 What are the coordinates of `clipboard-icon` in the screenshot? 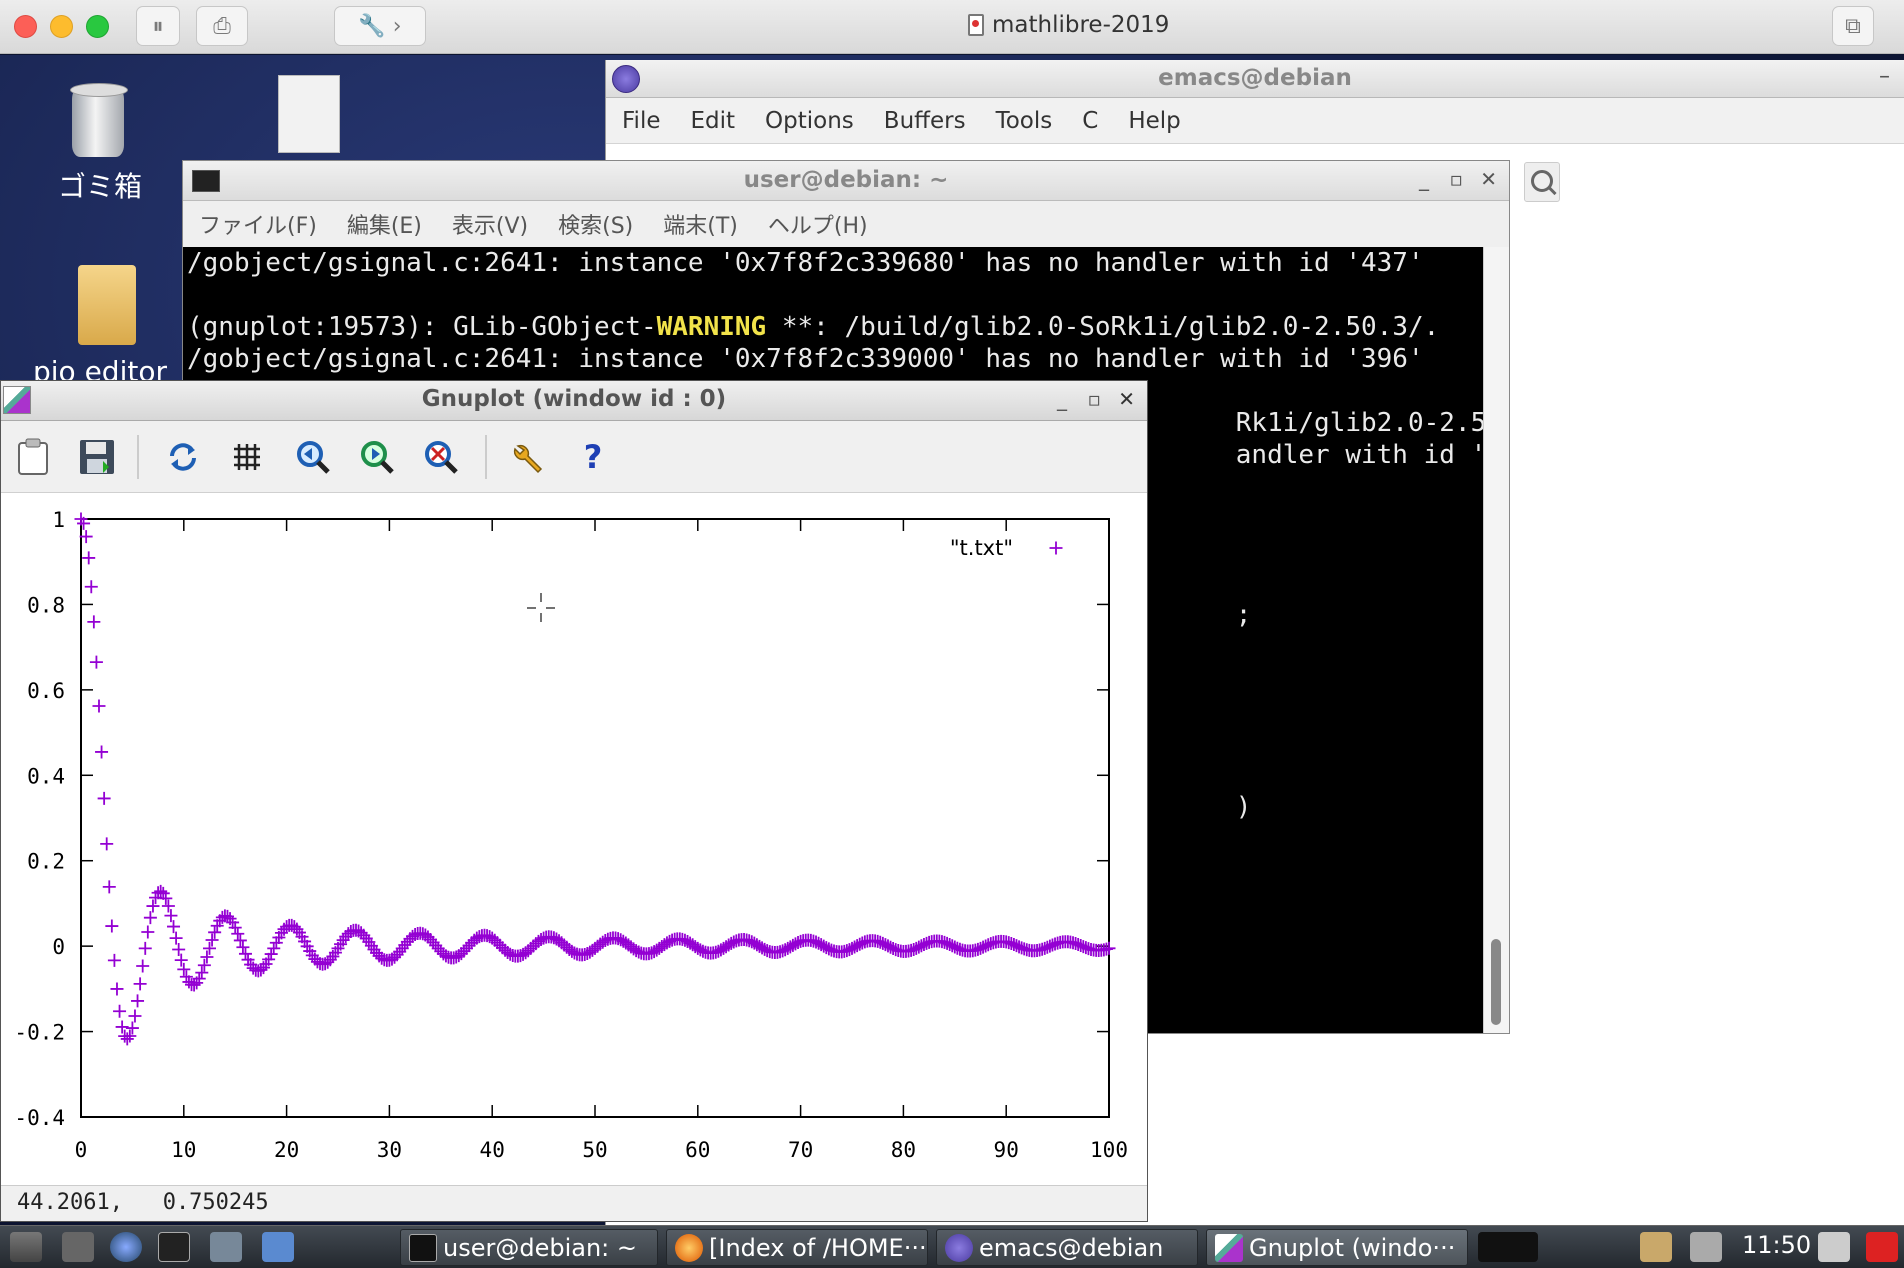 It's located at (1656, 1247).